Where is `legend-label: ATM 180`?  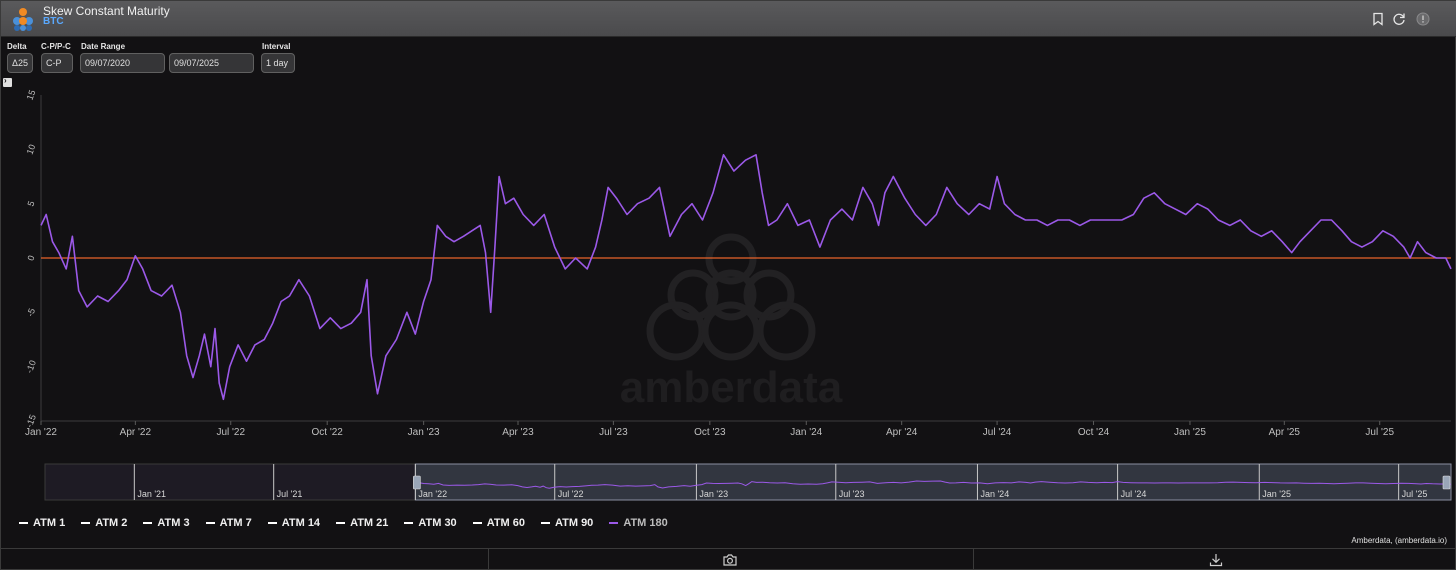 legend-label: ATM 180 is located at coordinates (645, 523).